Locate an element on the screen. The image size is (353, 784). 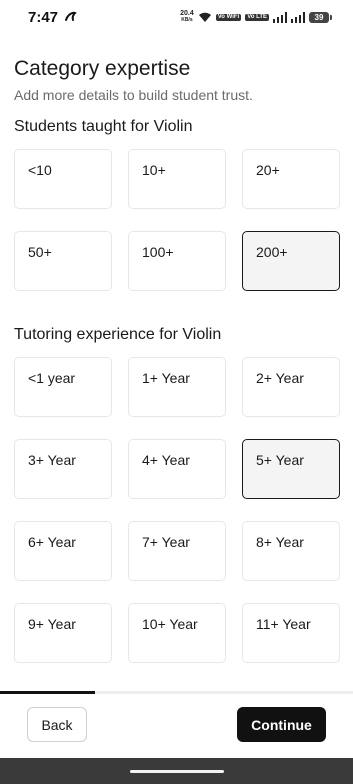
wifi-icon is located at coordinates (204, 17).